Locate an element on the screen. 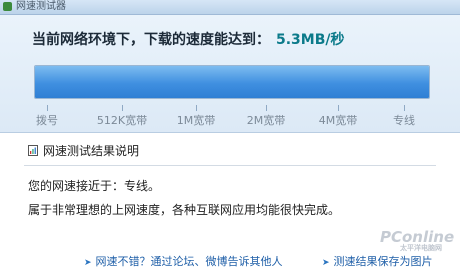 The width and height of the screenshot is (460, 271). scale-label-dialup: 拨号 is located at coordinates (47, 120).